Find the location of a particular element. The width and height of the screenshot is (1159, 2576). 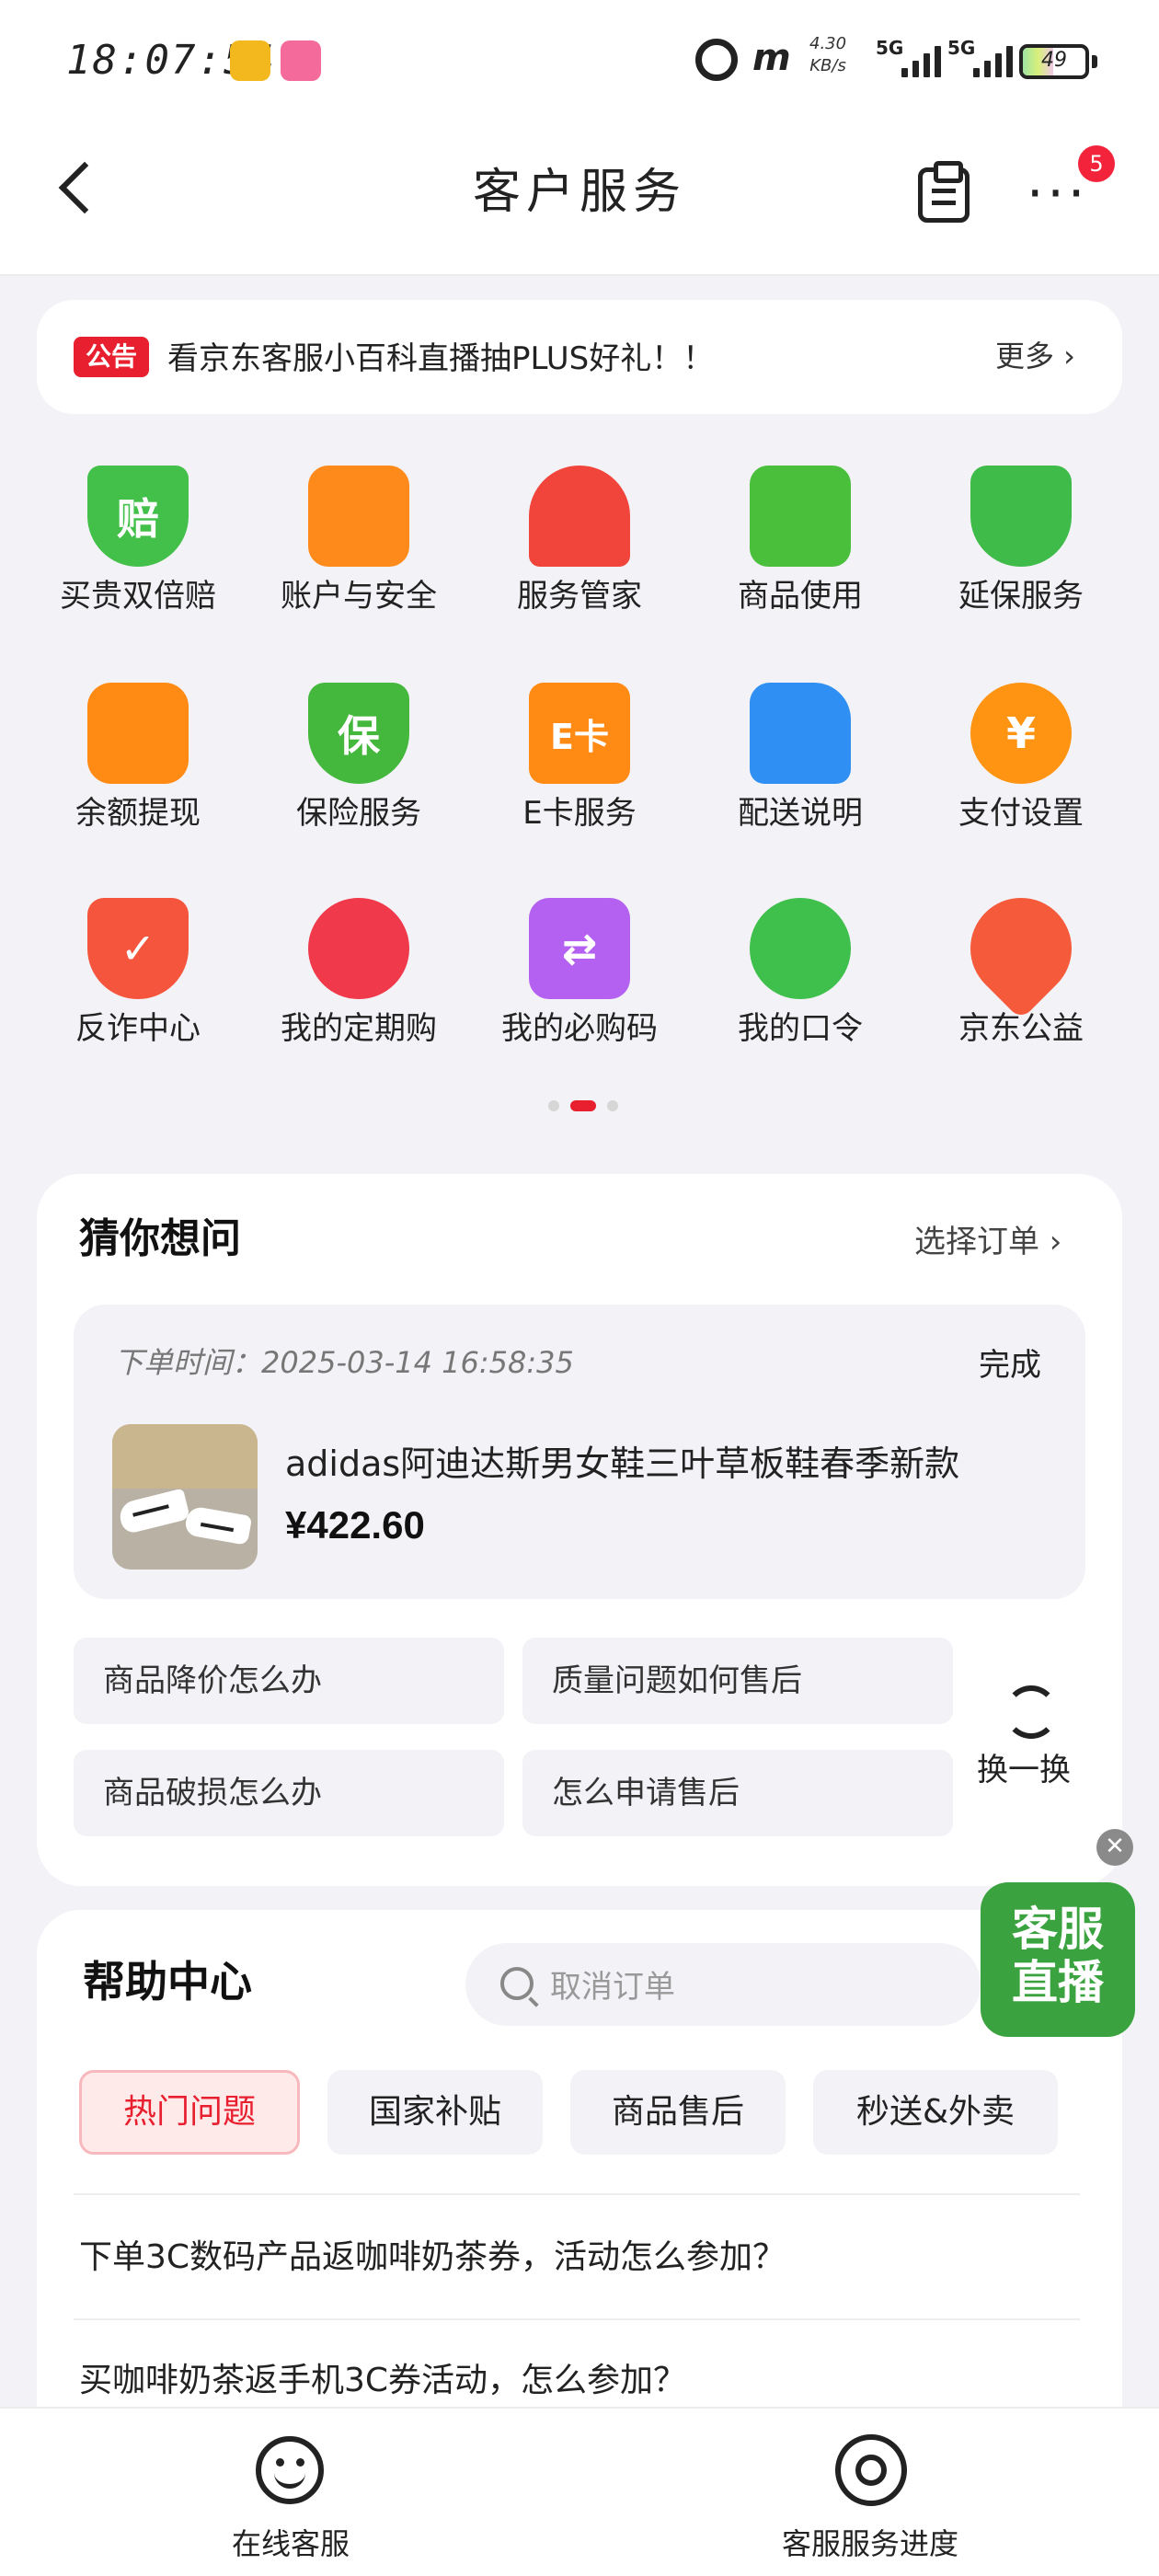

service-item: ✓ 反诈中心 is located at coordinates (138, 988).